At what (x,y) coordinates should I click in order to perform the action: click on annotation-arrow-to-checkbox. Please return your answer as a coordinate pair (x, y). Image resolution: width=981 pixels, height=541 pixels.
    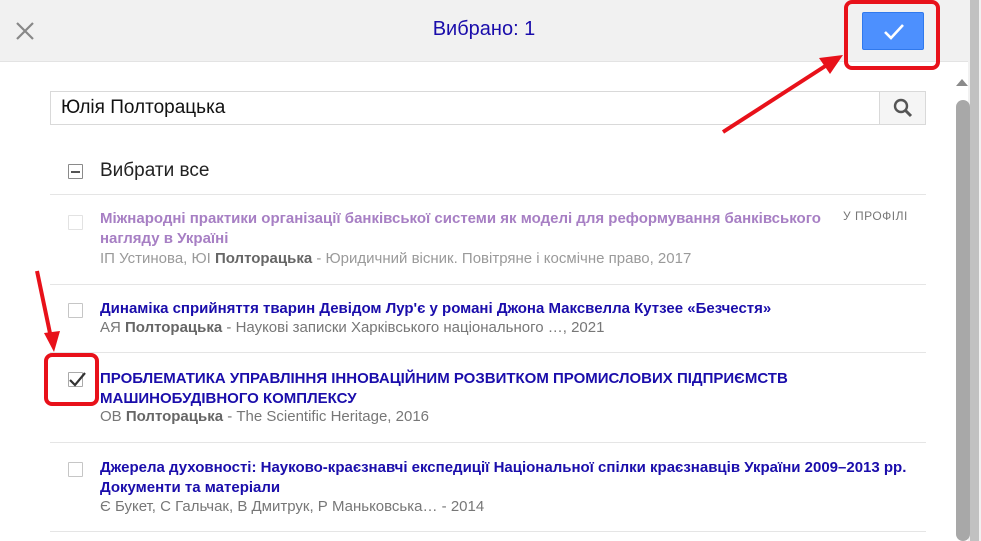
    Looking at the image, I should click on (47, 311).